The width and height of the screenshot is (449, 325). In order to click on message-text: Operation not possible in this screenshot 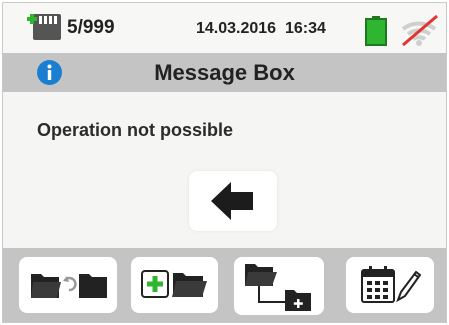, I will do `click(135, 130)`.